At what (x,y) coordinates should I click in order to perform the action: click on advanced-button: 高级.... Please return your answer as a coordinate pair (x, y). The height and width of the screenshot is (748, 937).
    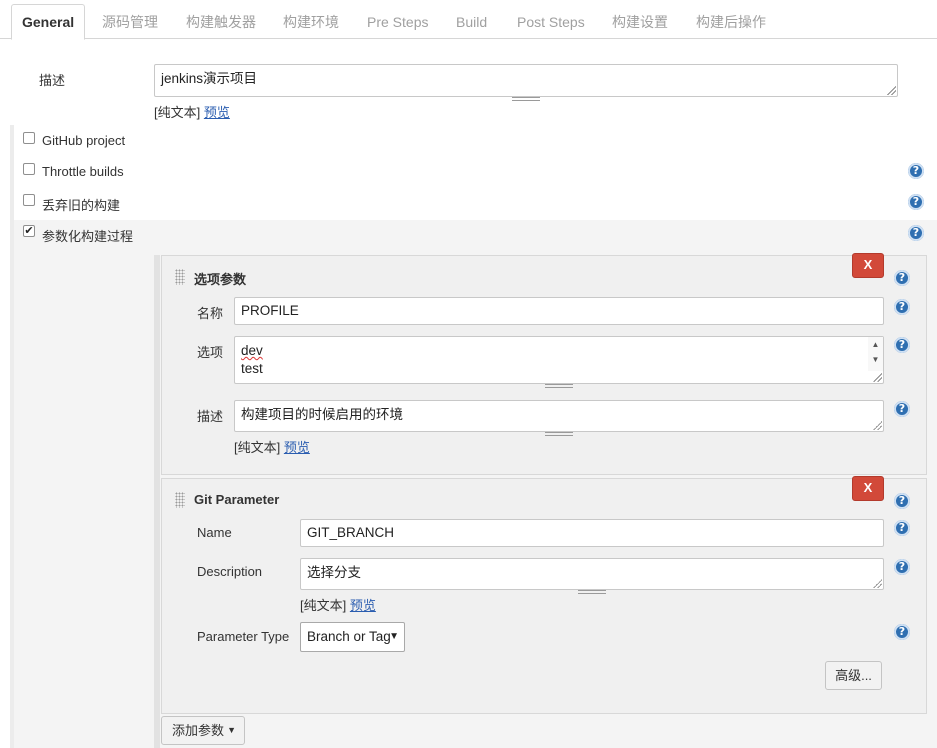
    Looking at the image, I should click on (853, 675).